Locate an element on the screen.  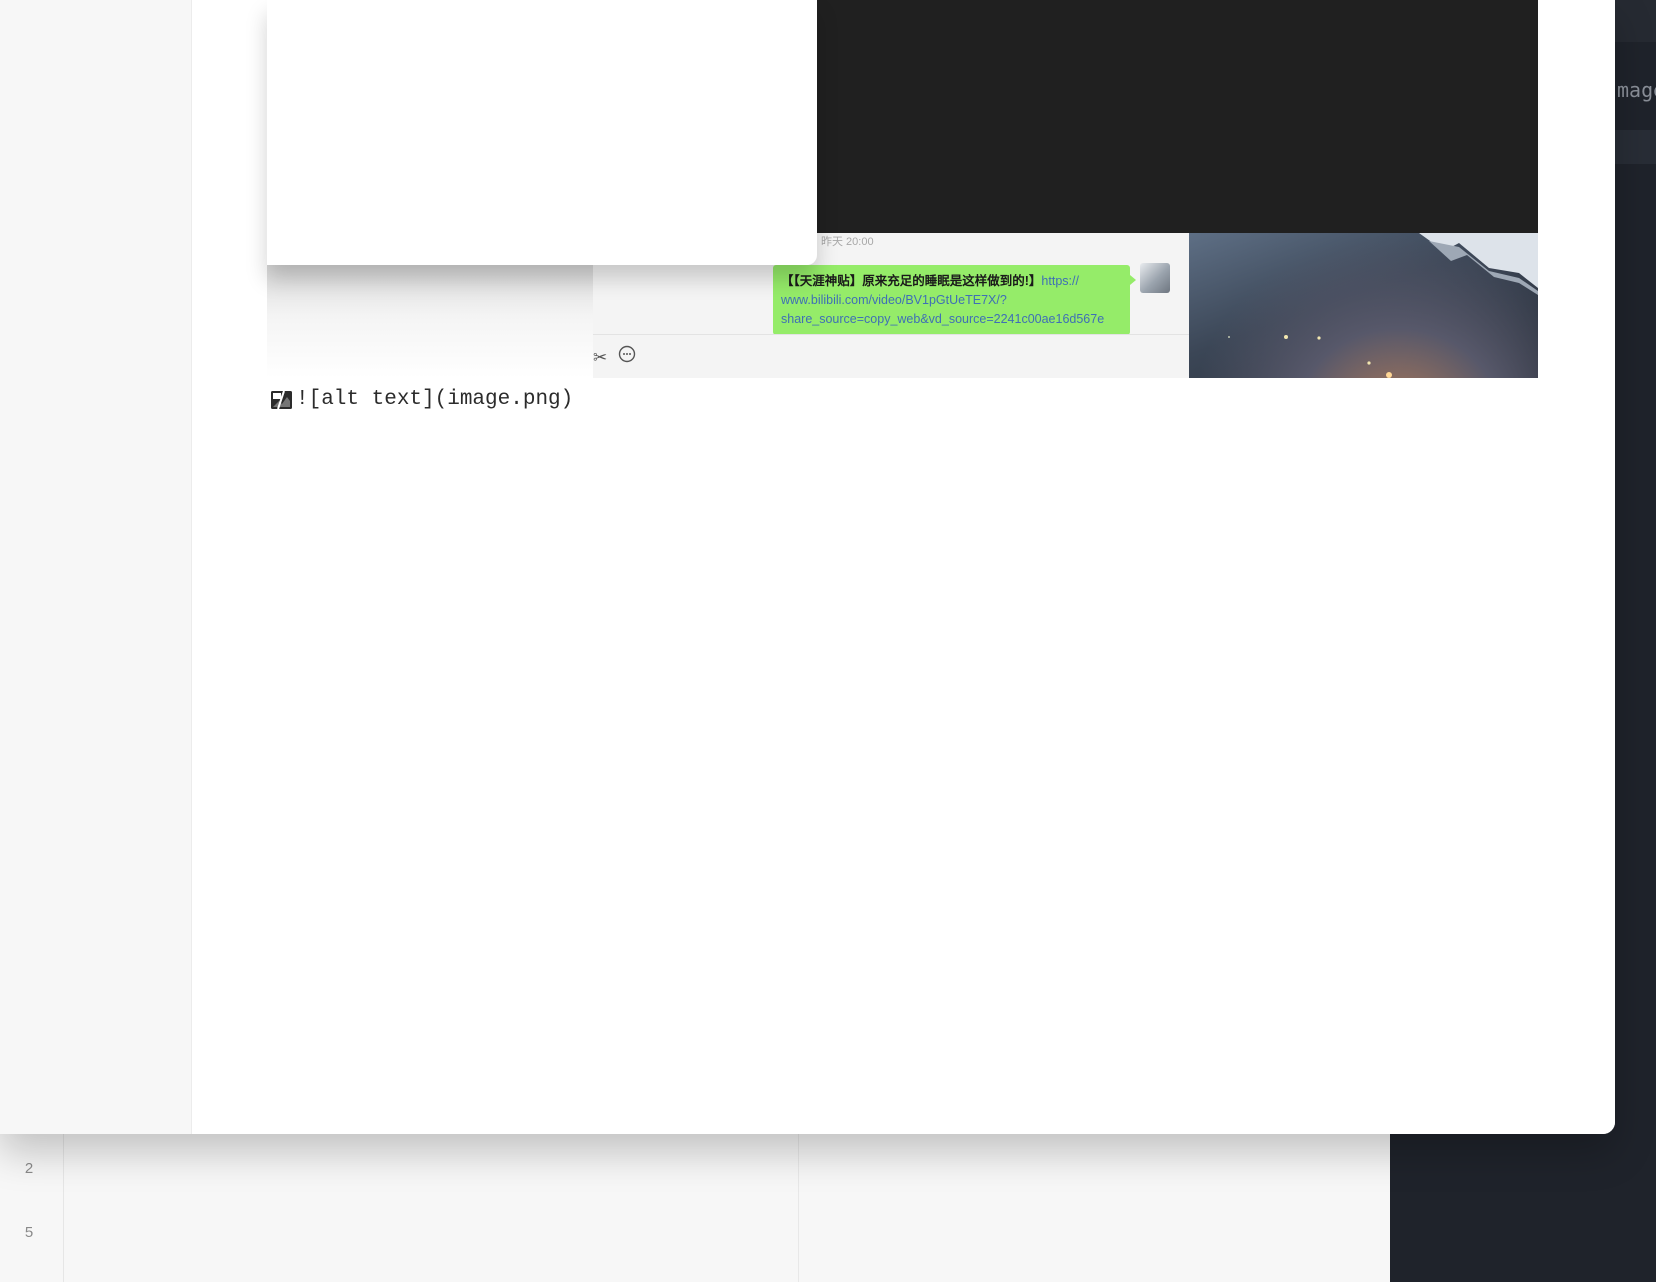
message-link-line: www.bilibili.com/video/BV1pGtUeTE7X/? is located at coordinates (894, 300).